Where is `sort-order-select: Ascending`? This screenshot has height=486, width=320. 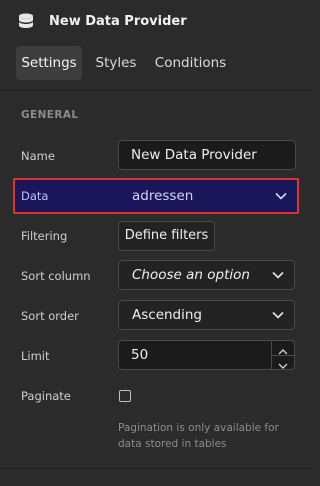
sort-order-select: Ascending is located at coordinates (206, 315).